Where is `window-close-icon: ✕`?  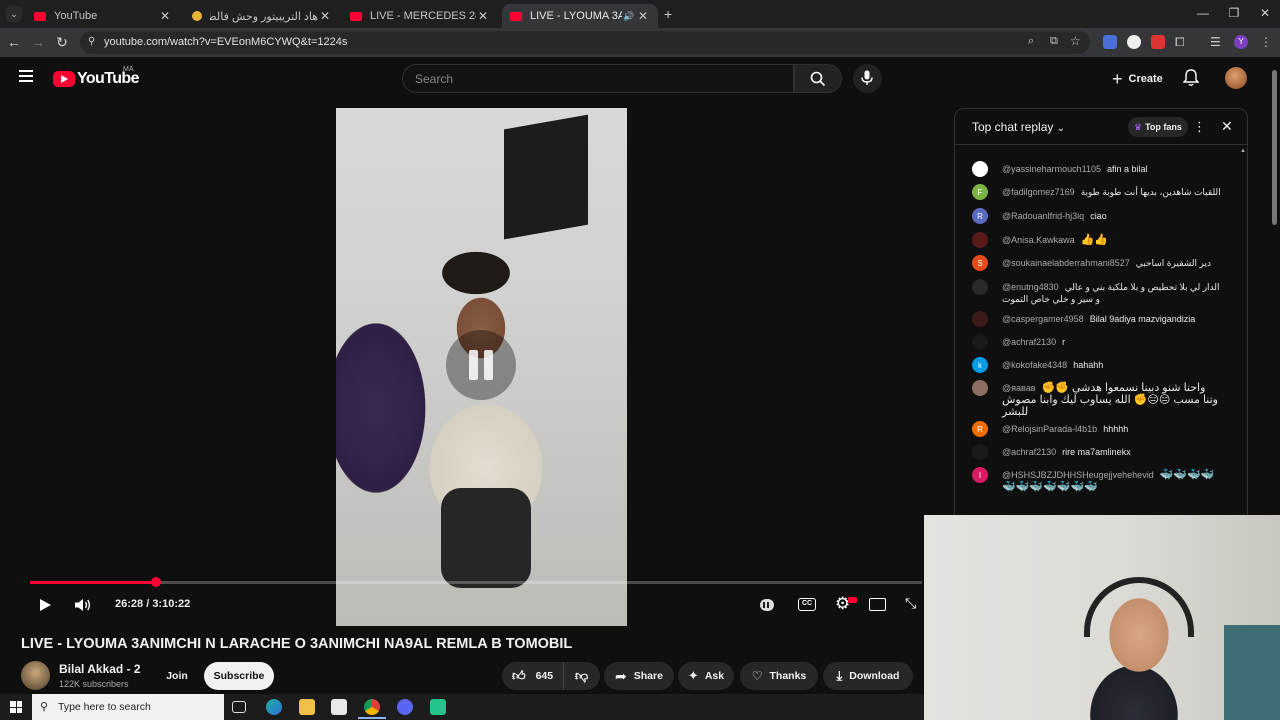 window-close-icon: ✕ is located at coordinates (1265, 13).